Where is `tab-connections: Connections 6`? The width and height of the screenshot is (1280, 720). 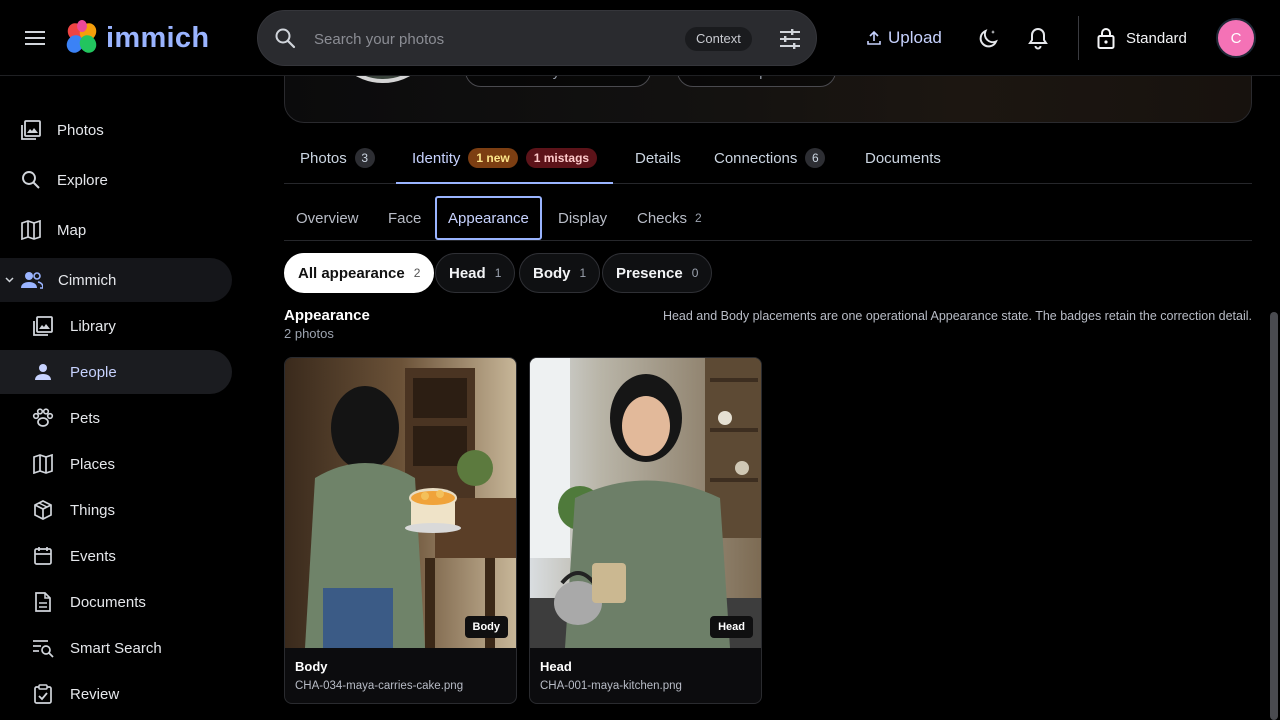 tab-connections: Connections 6 is located at coordinates (770, 158).